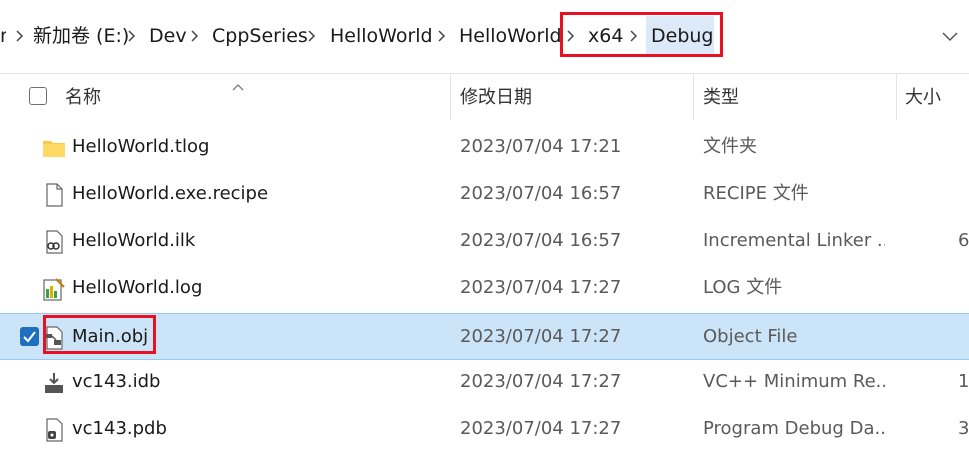 The width and height of the screenshot is (969, 458). Describe the element at coordinates (54, 148) in the screenshot. I see `folder-icon` at that location.